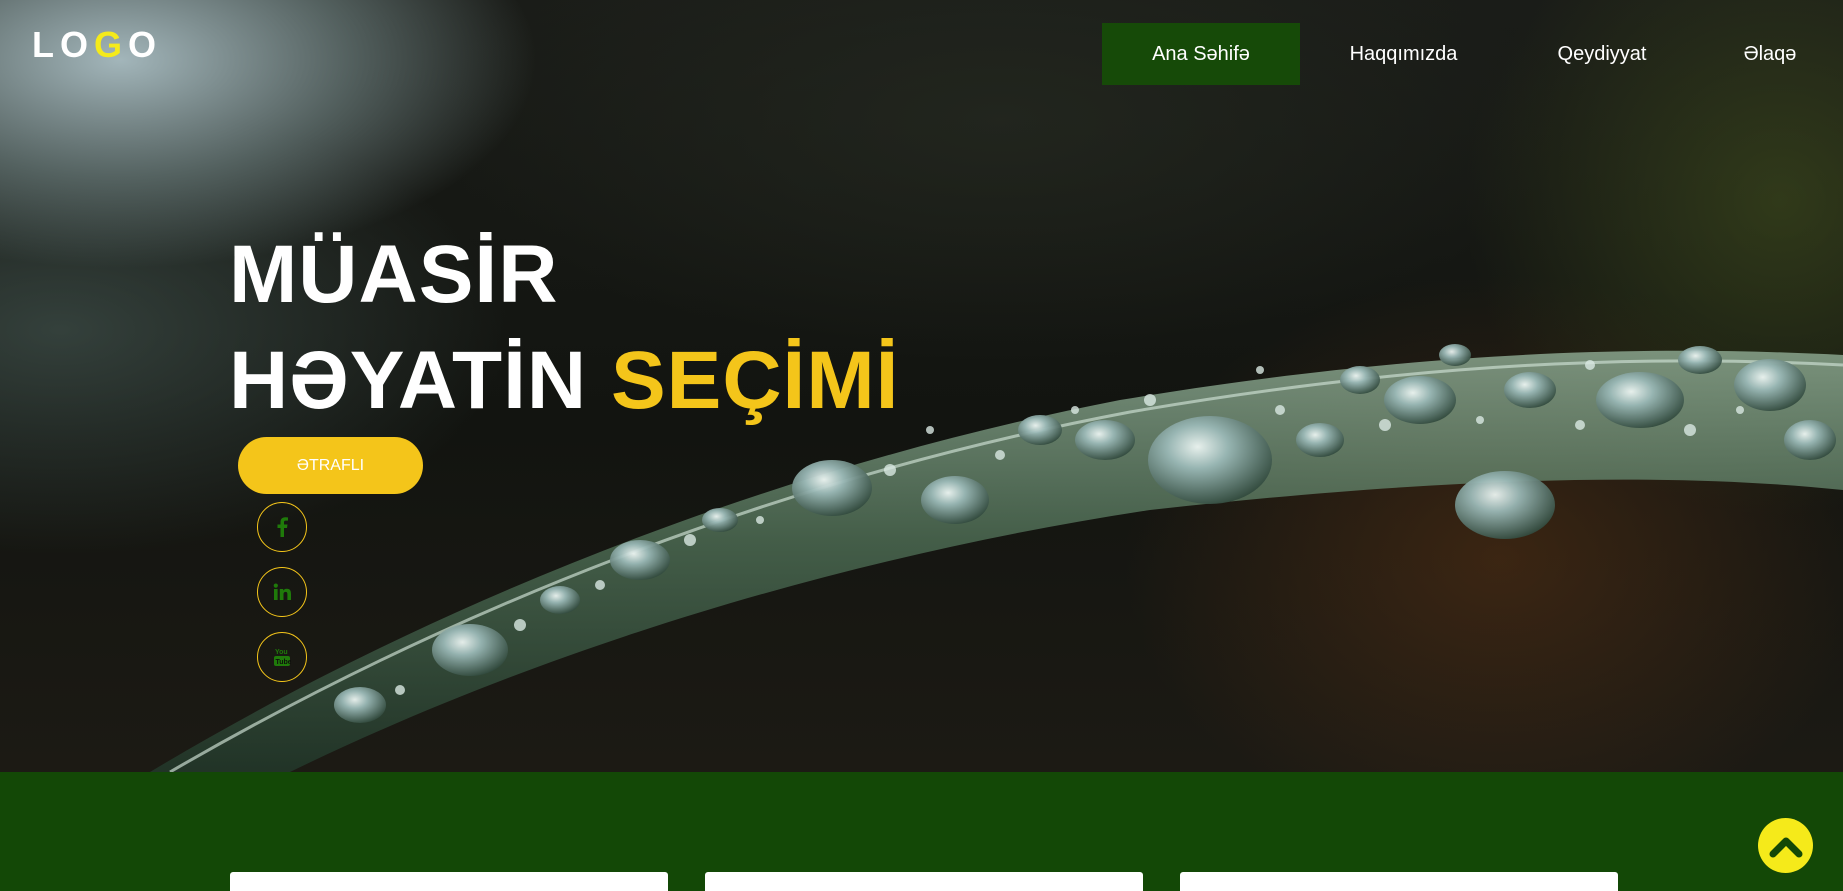 This screenshot has height=891, width=1843. What do you see at coordinates (1602, 54) in the screenshot?
I see `nav-item-register: Qeydiyyat` at bounding box center [1602, 54].